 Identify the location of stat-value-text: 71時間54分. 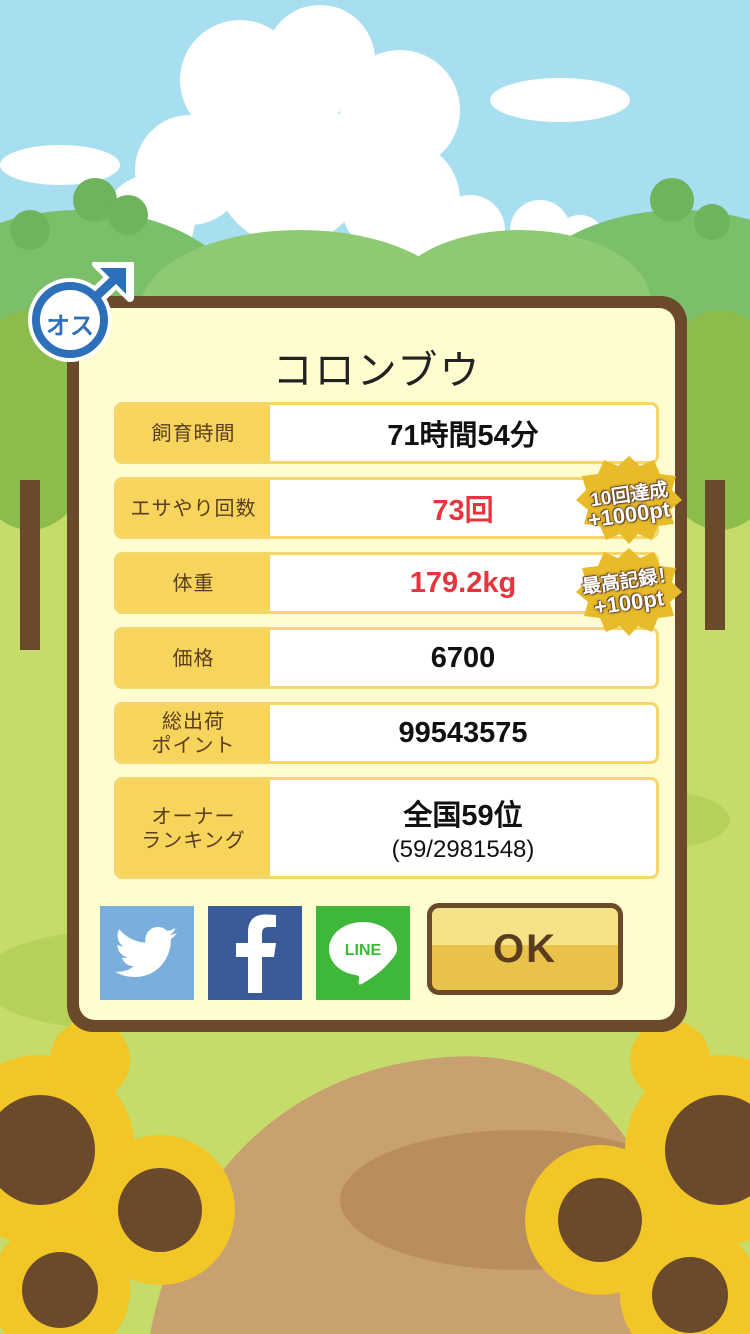
(463, 436).